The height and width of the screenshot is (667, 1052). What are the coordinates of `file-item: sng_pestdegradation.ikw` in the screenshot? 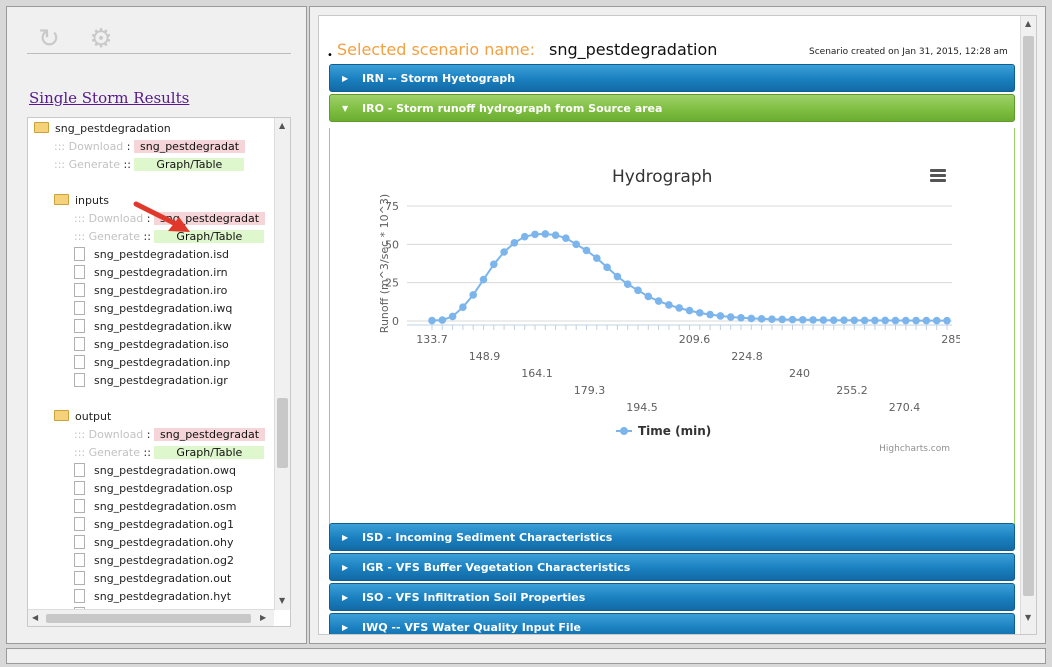 It's located at (153, 327).